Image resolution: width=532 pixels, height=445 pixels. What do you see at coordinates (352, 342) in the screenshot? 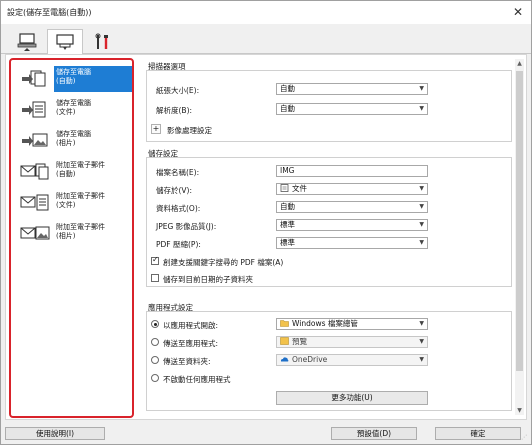
I see `send-to-app-select: 預覽 ▼` at bounding box center [352, 342].